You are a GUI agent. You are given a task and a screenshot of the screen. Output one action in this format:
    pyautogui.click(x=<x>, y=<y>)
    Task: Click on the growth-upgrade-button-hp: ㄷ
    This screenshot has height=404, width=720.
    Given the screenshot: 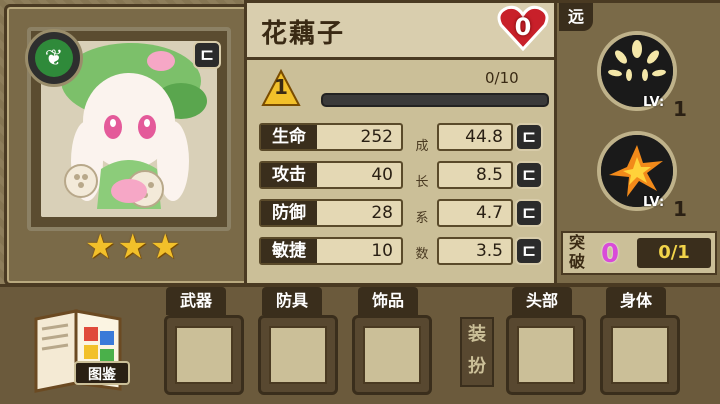 What is the action you would take?
    pyautogui.click(x=529, y=137)
    